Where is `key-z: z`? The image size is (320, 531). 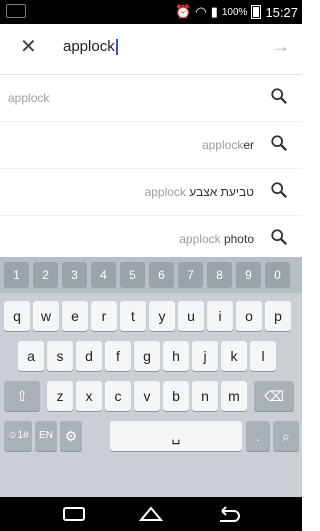
key-z: z is located at coordinates (60, 396).